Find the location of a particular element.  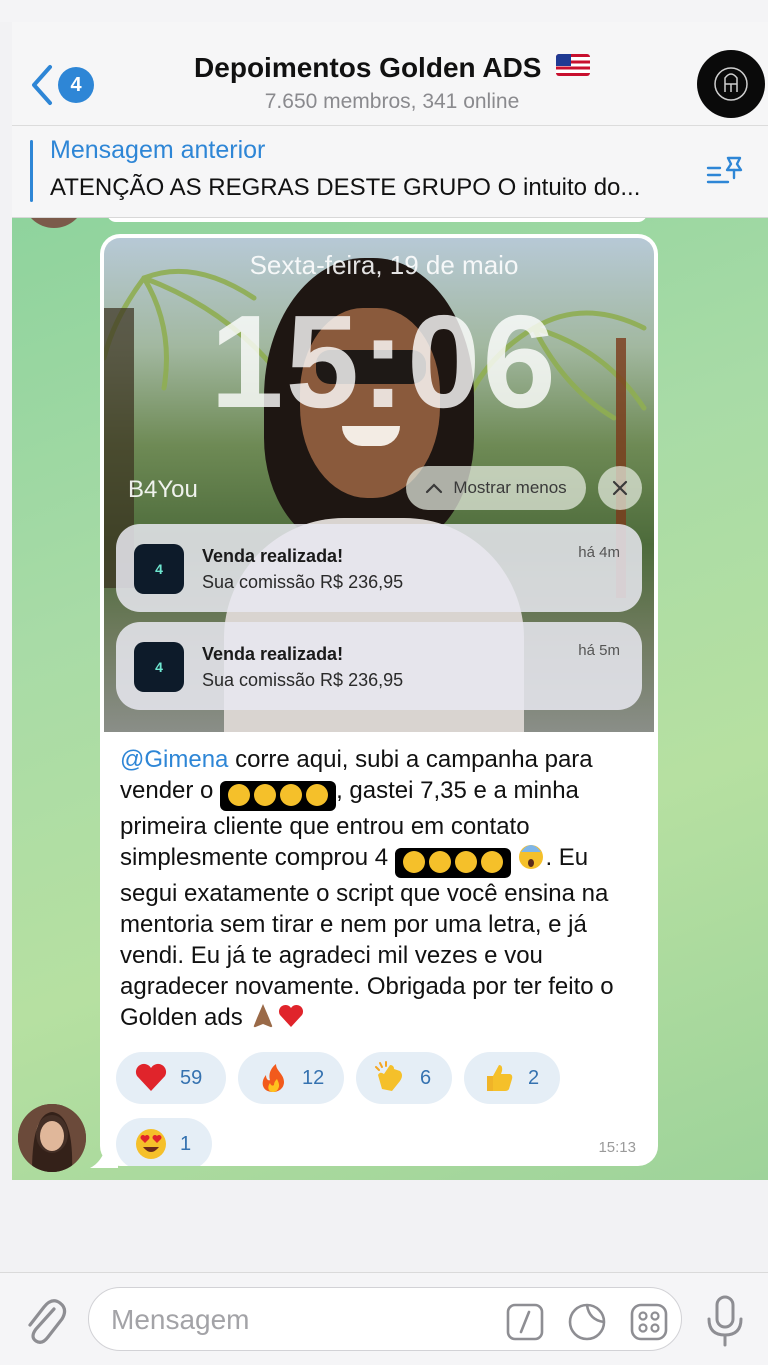

group-avatar is located at coordinates (731, 84).